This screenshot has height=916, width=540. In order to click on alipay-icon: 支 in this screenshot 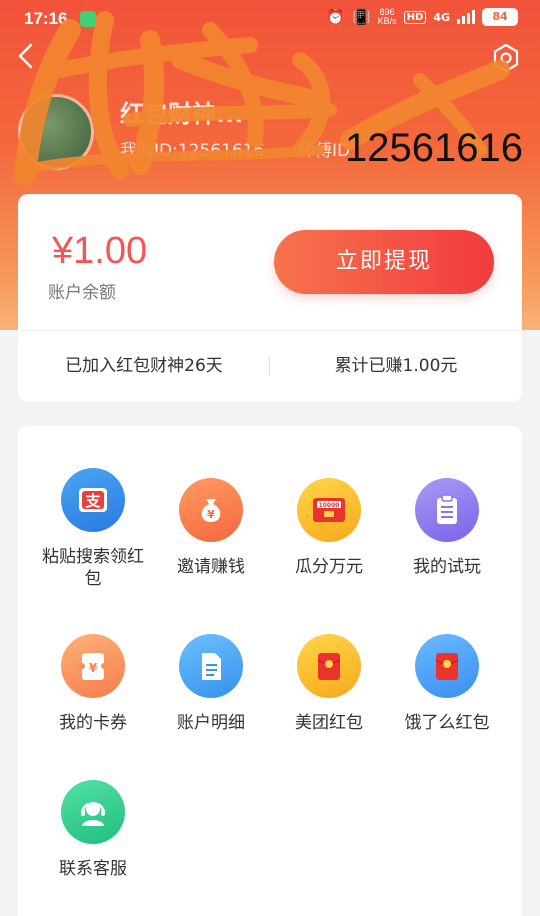, I will do `click(93, 500)`.